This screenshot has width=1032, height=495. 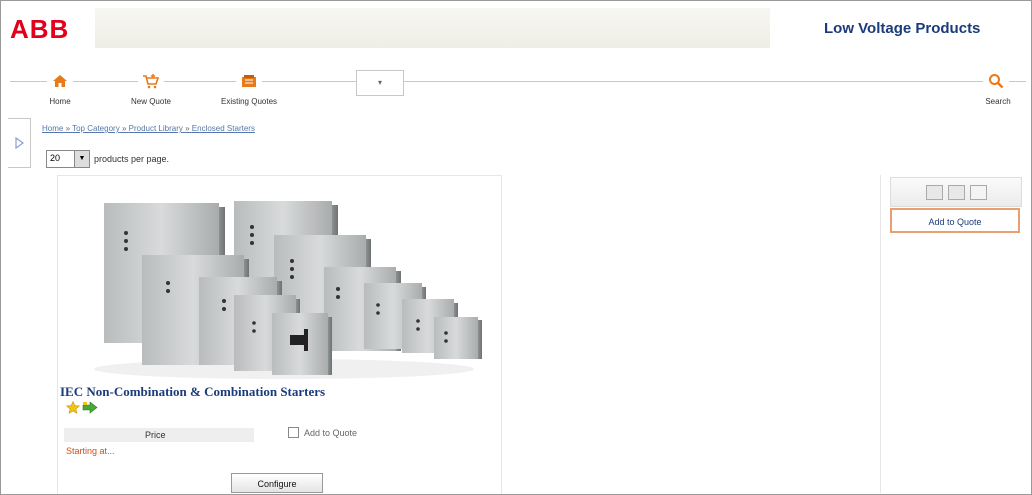 What do you see at coordinates (39, 29) in the screenshot?
I see `abb-logo: ABB` at bounding box center [39, 29].